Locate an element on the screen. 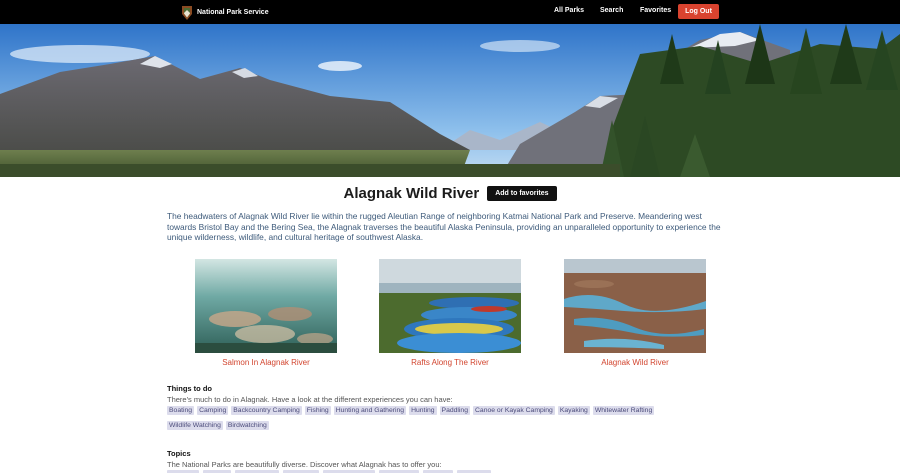 This screenshot has height=473, width=900. title-row: Alagnak Wild River Add to favorites is located at coordinates (450, 193).